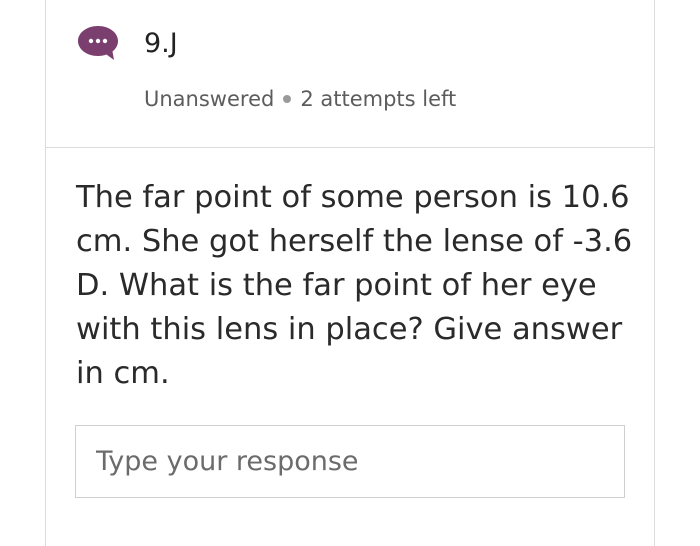 The width and height of the screenshot is (700, 546). Describe the element at coordinates (287, 98) in the screenshot. I see `separator-dot-icon` at that location.